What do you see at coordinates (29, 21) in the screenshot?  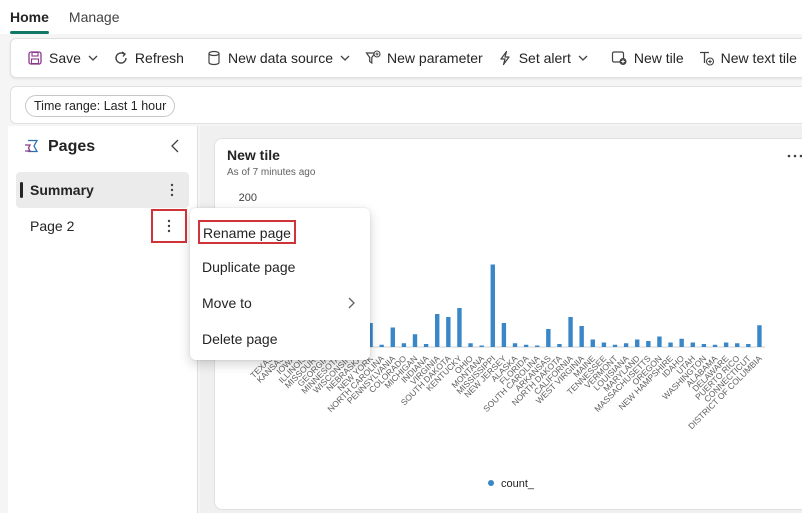 I see `tab-home: Home` at bounding box center [29, 21].